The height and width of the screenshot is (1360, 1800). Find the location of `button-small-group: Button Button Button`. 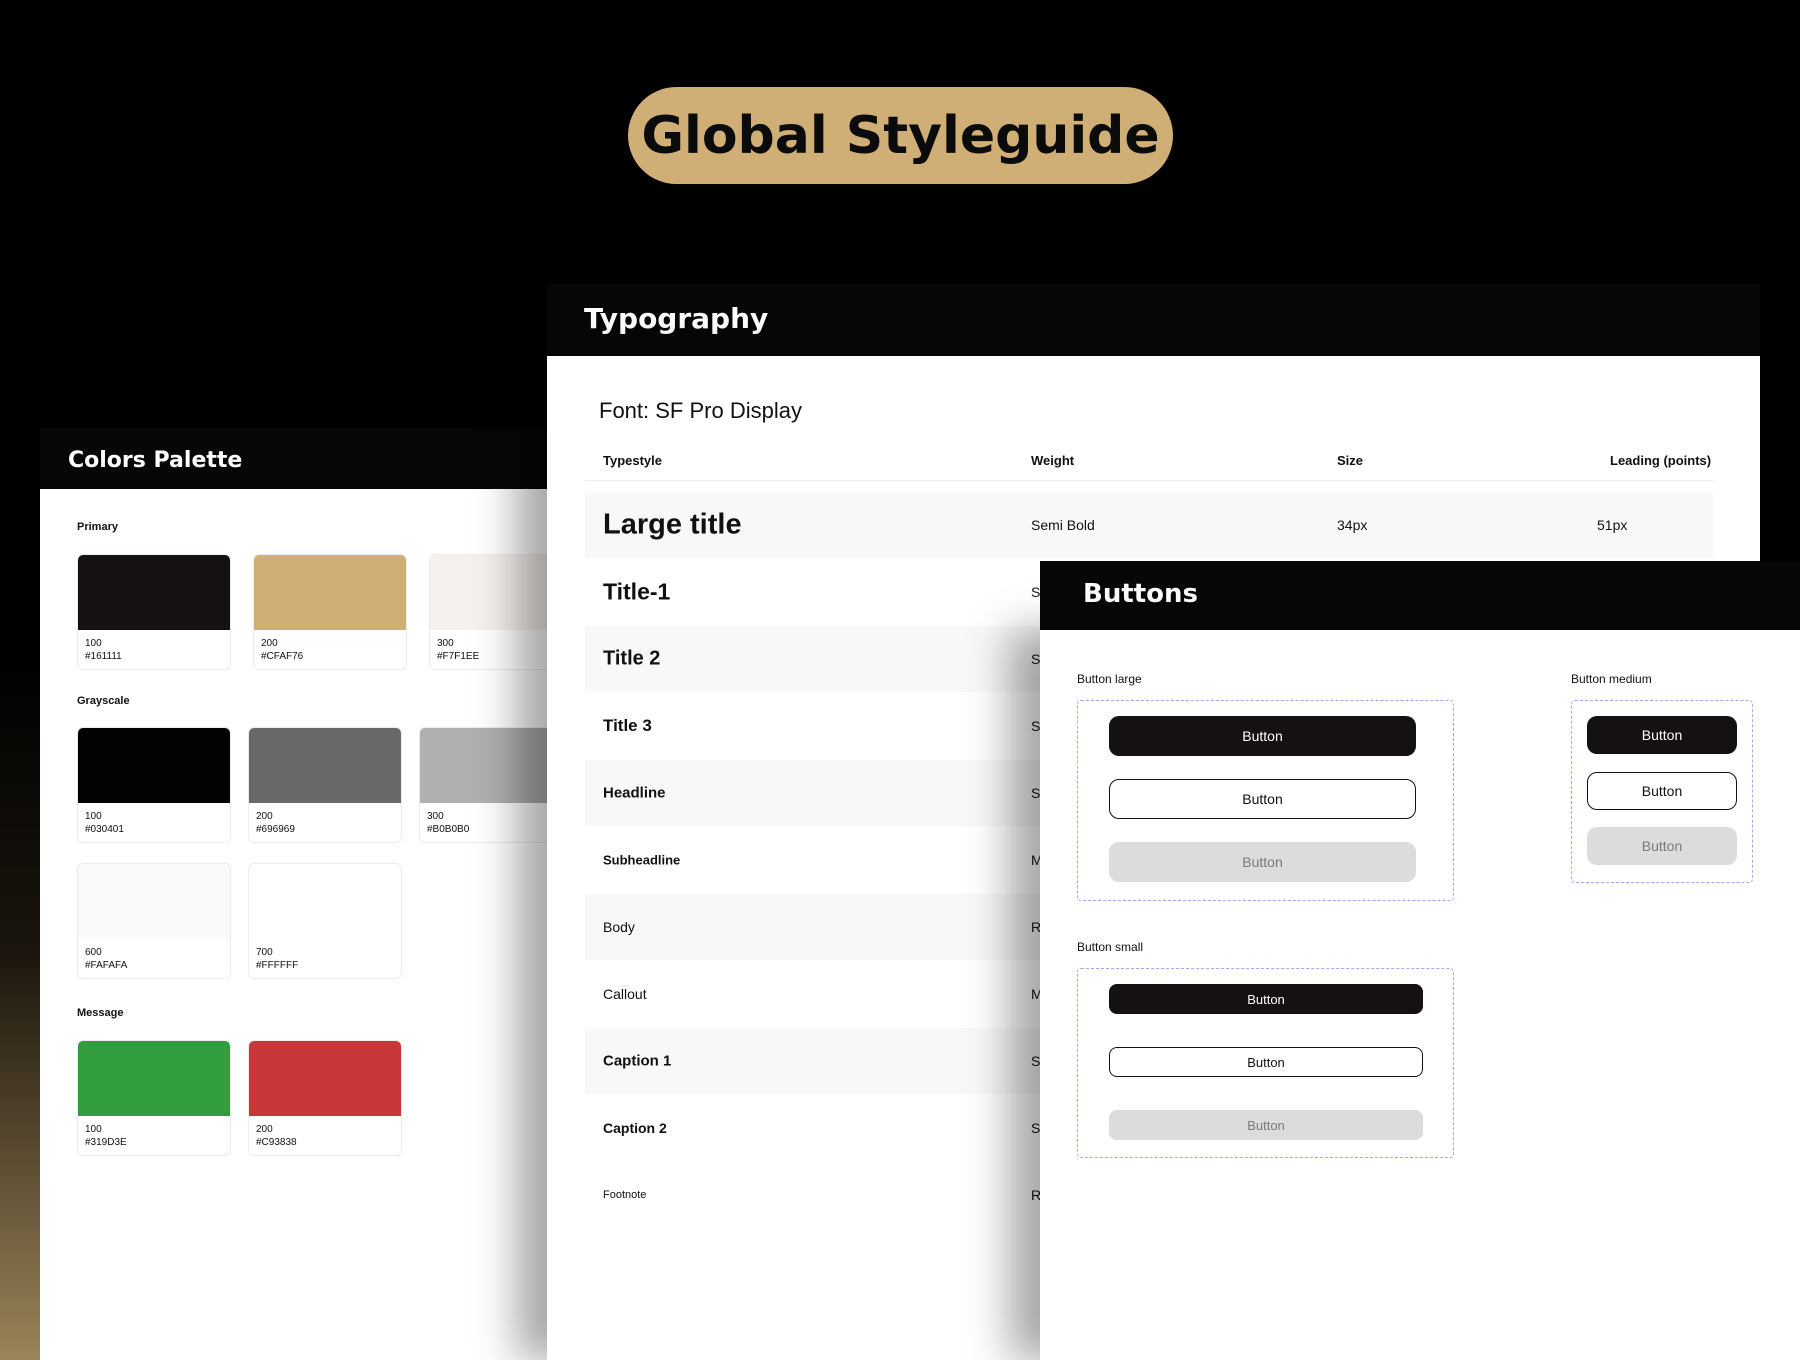

button-small-group: Button Button Button is located at coordinates (1265, 1063).